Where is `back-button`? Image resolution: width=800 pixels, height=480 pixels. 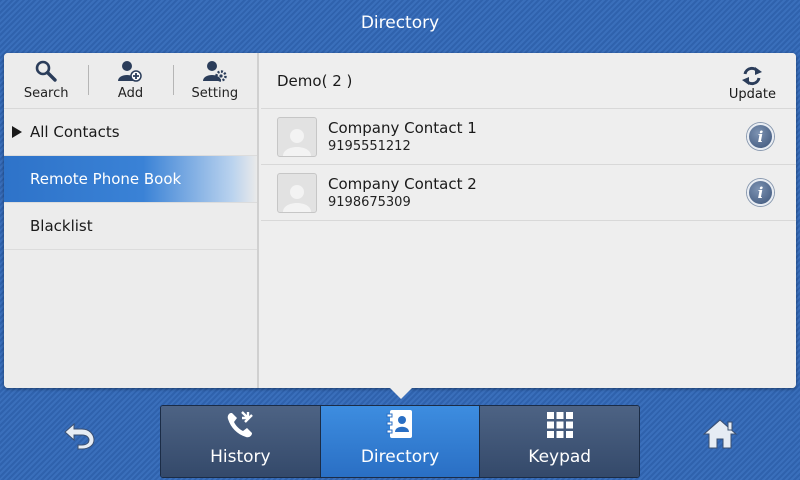
back-button is located at coordinates (80, 437).